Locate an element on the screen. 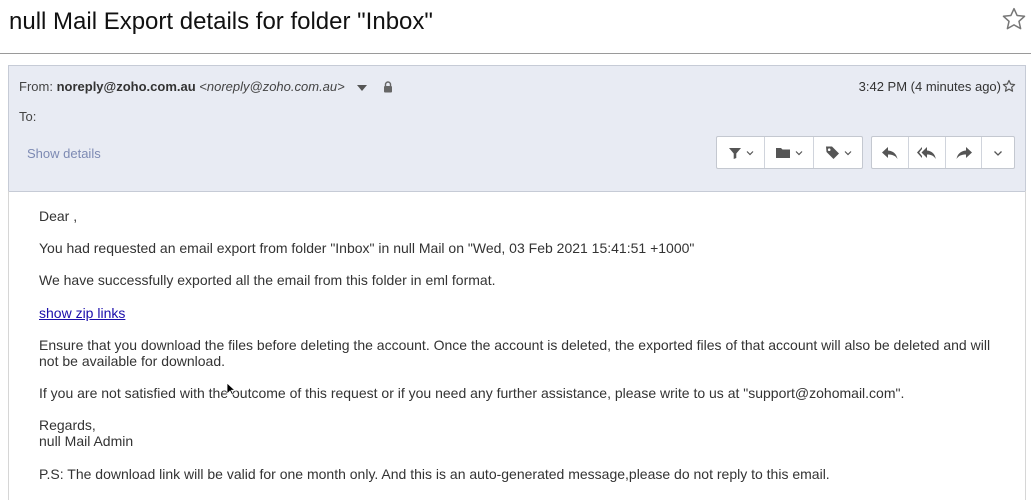 The height and width of the screenshot is (500, 1031). reply-icon is located at coordinates (890, 152).